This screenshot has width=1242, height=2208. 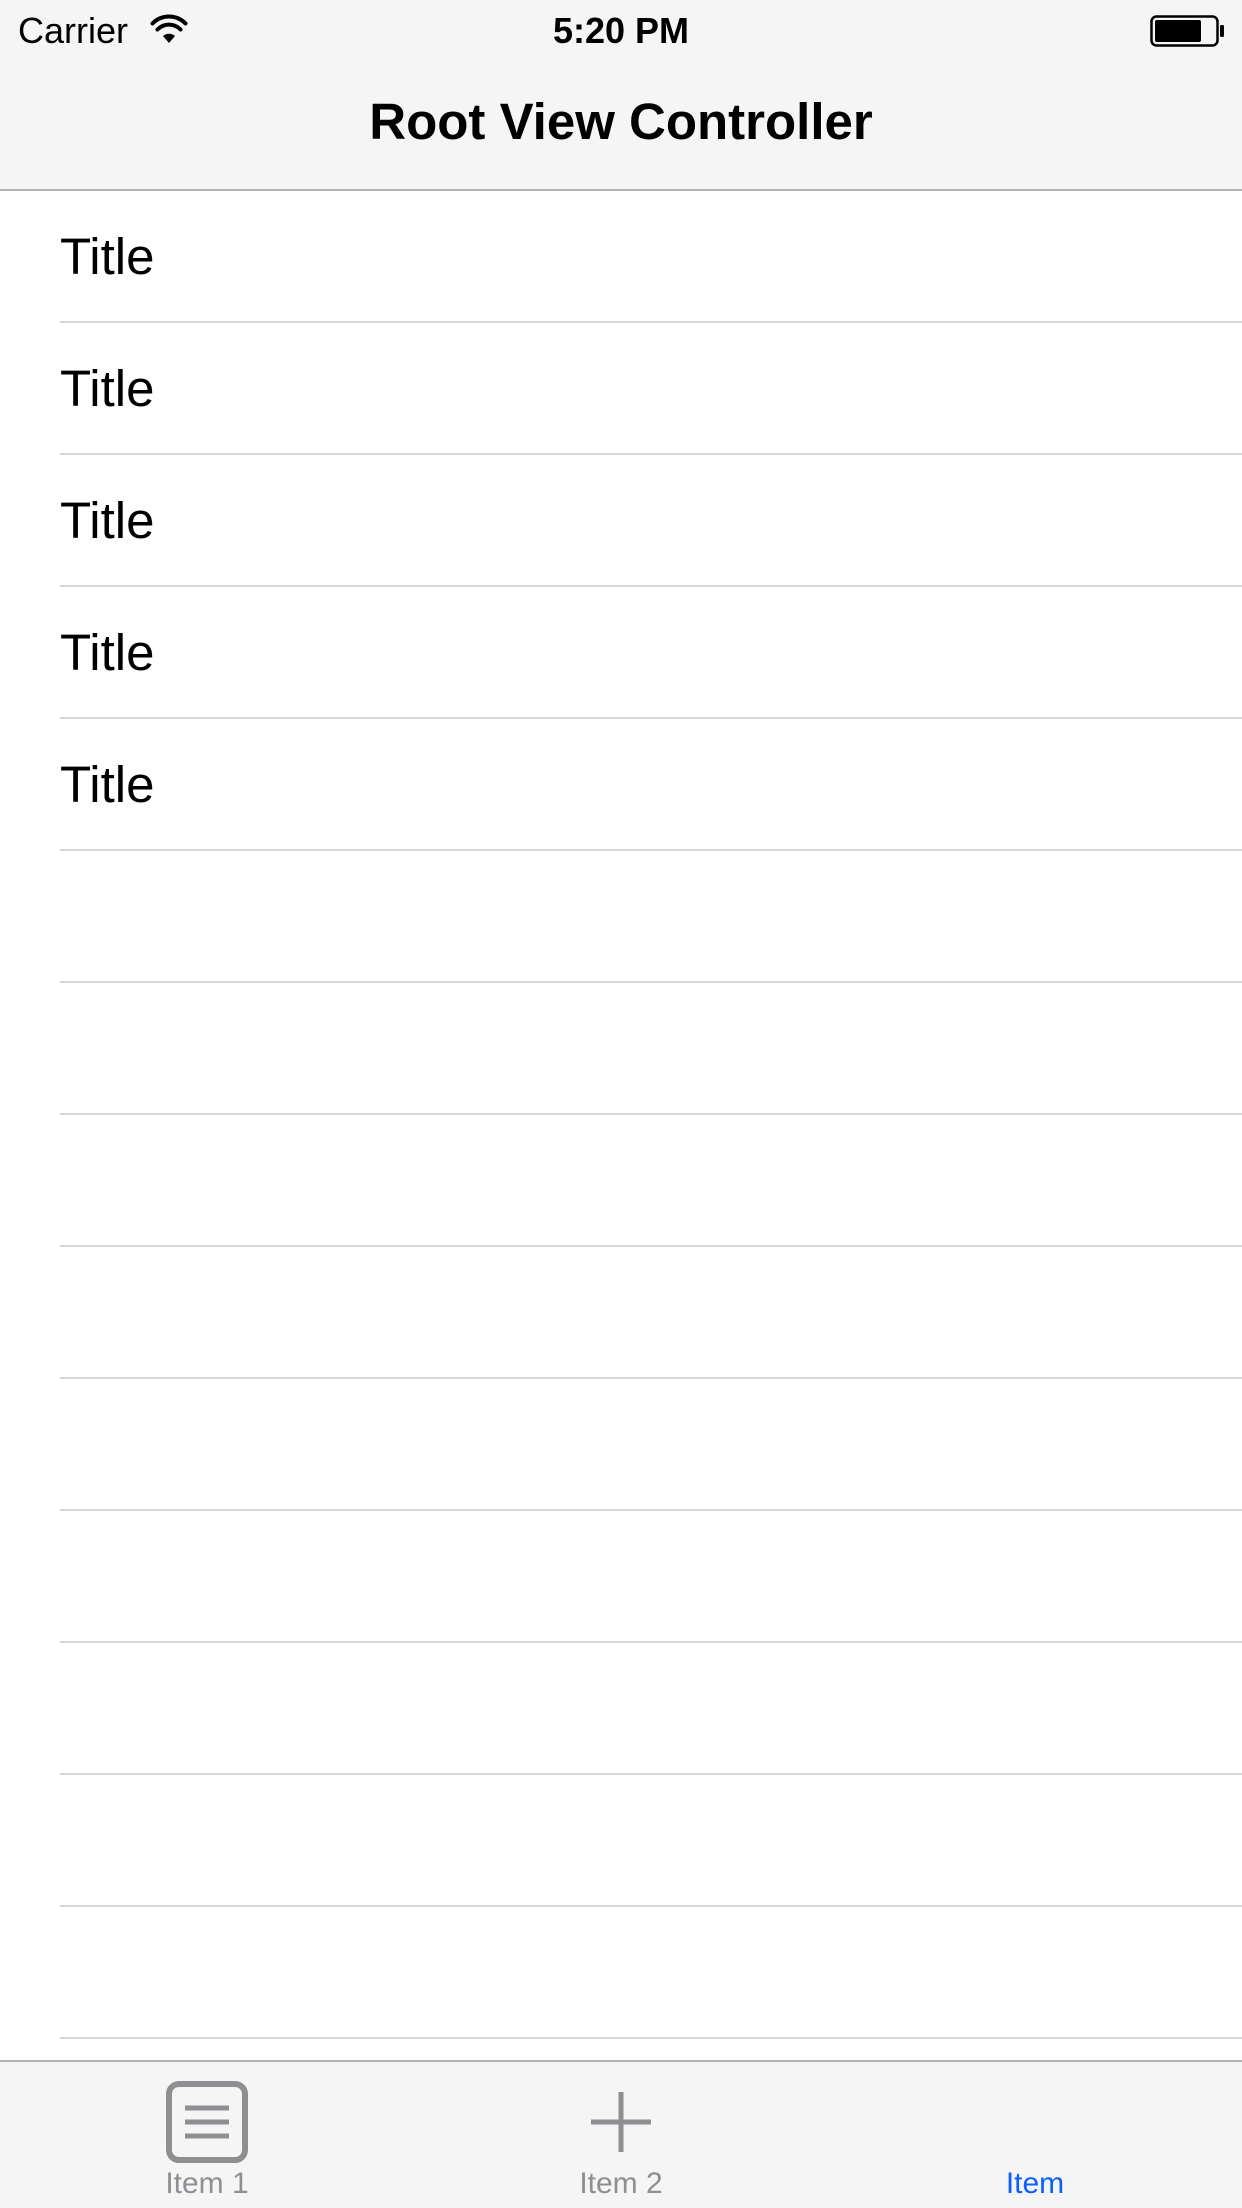 I want to click on nav-title: Root View Controller, so click(x=621, y=121).